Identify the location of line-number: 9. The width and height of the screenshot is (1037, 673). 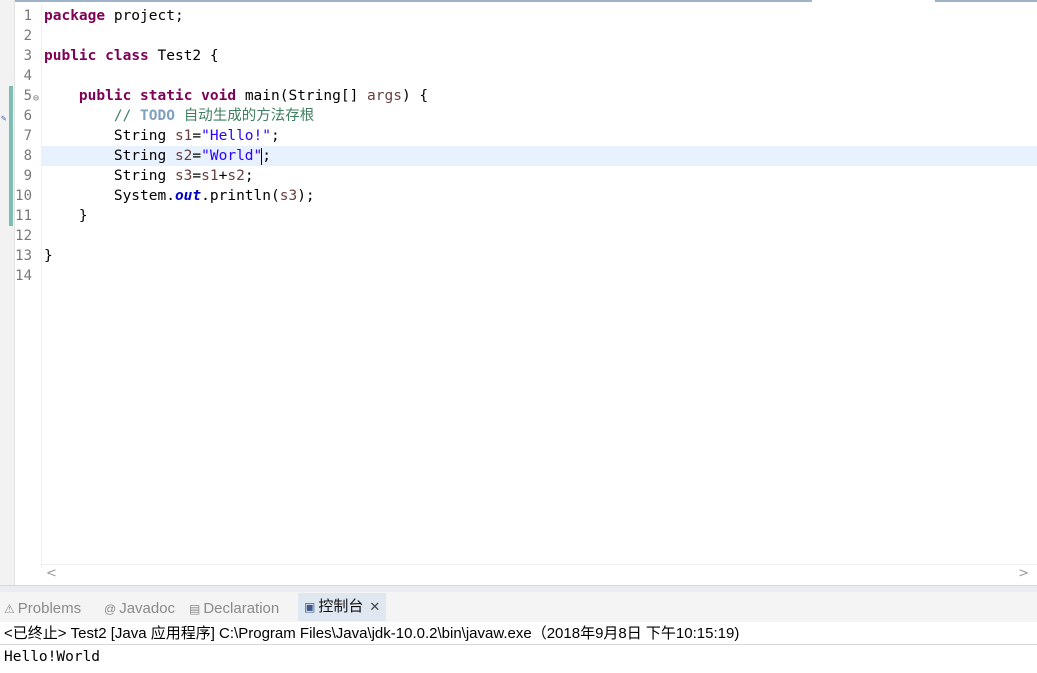
(27, 176).